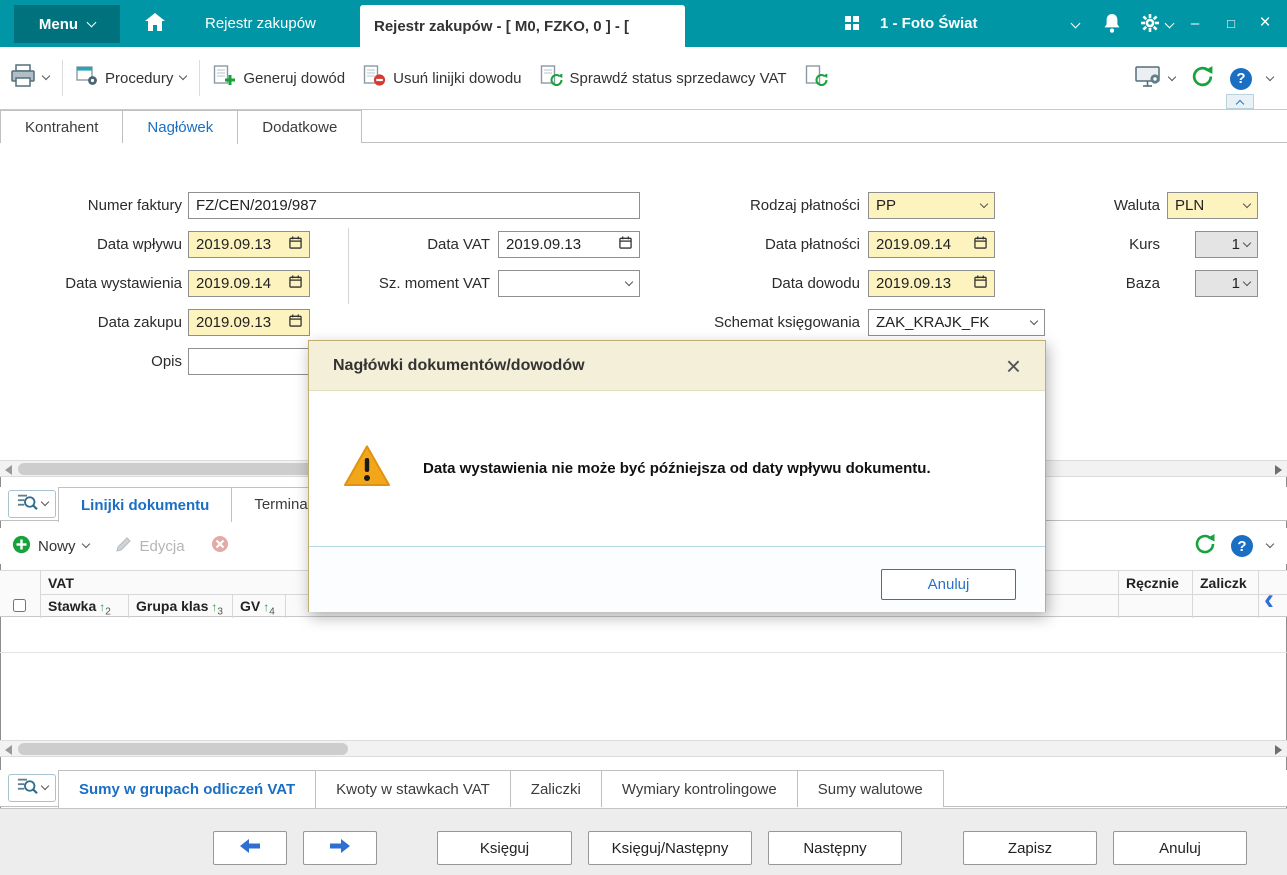 This screenshot has width=1287, height=875. What do you see at coordinates (1075, 23) in the screenshot?
I see `company-chevron-down-icon` at bounding box center [1075, 23].